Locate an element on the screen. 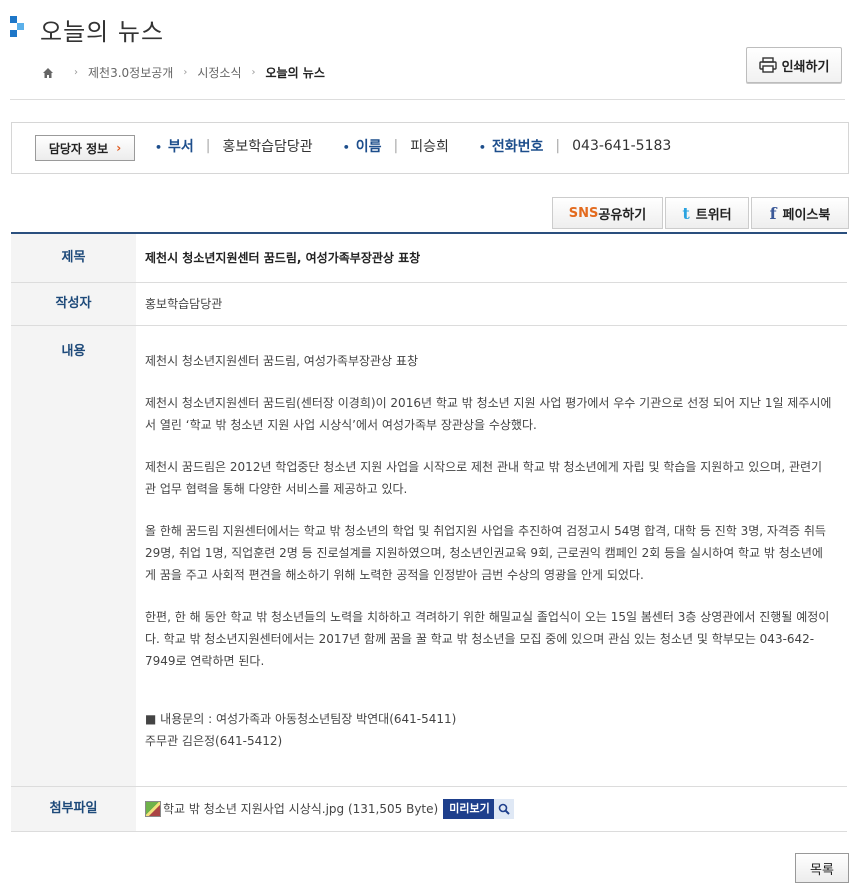  facebook-button: f 페이스북 is located at coordinates (800, 213).